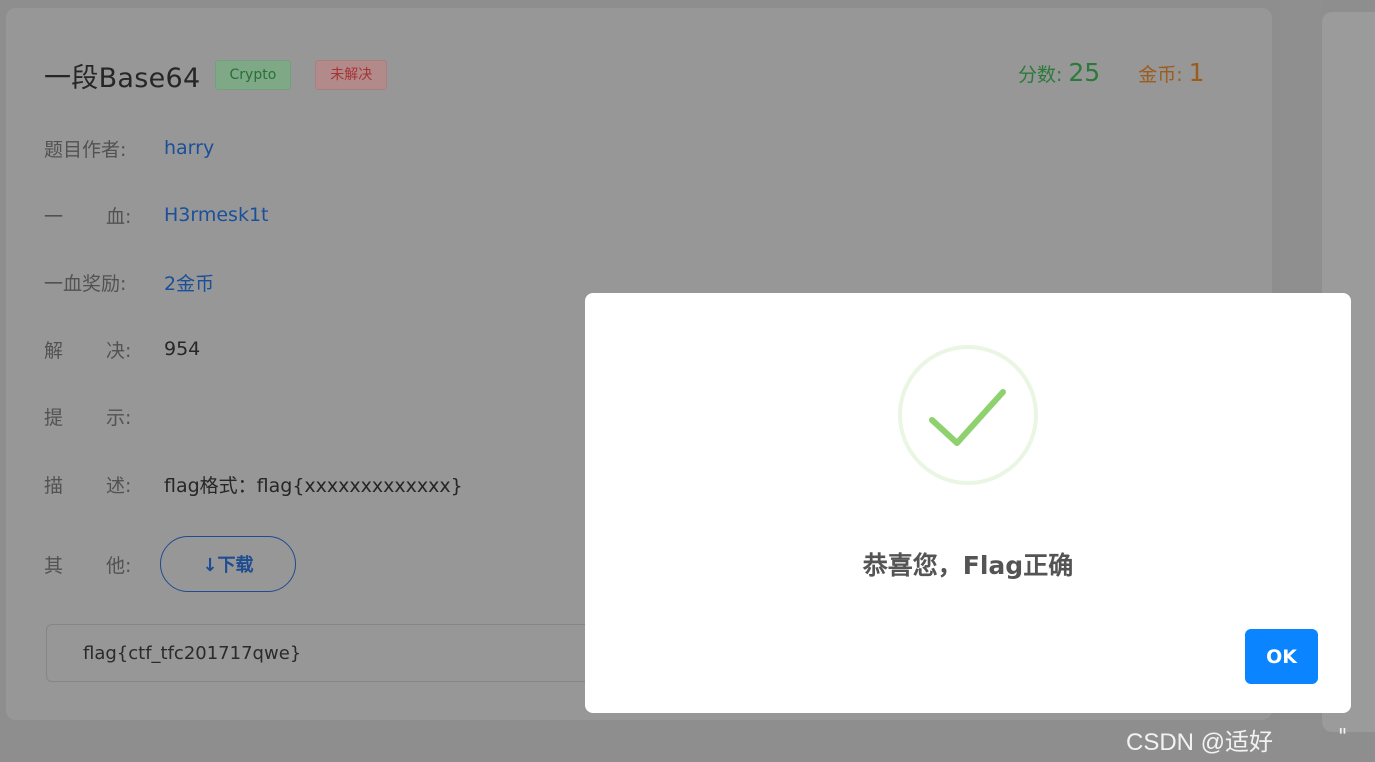 The height and width of the screenshot is (762, 1375). I want to click on watermark-quote: ", so click(1343, 736).